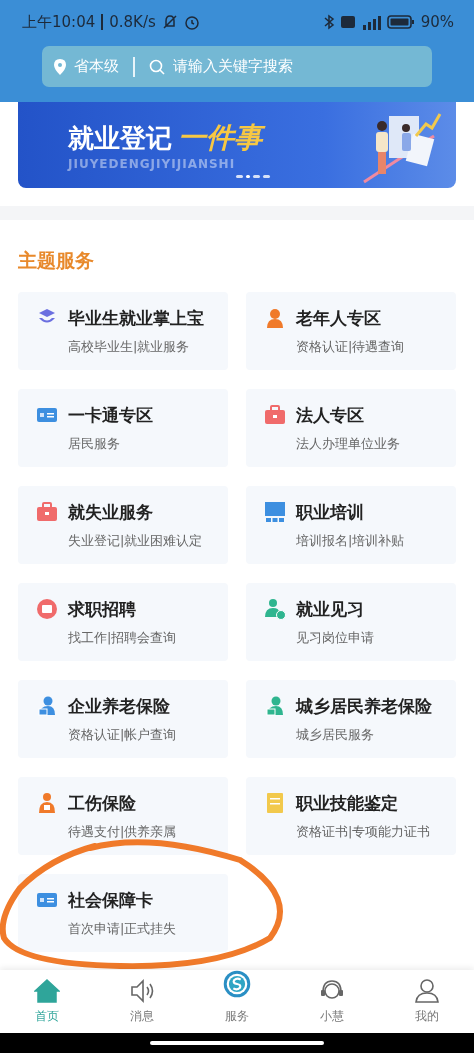 This screenshot has height=1053, width=474. What do you see at coordinates (437, 22) in the screenshot?
I see `battery-level: 90%` at bounding box center [437, 22].